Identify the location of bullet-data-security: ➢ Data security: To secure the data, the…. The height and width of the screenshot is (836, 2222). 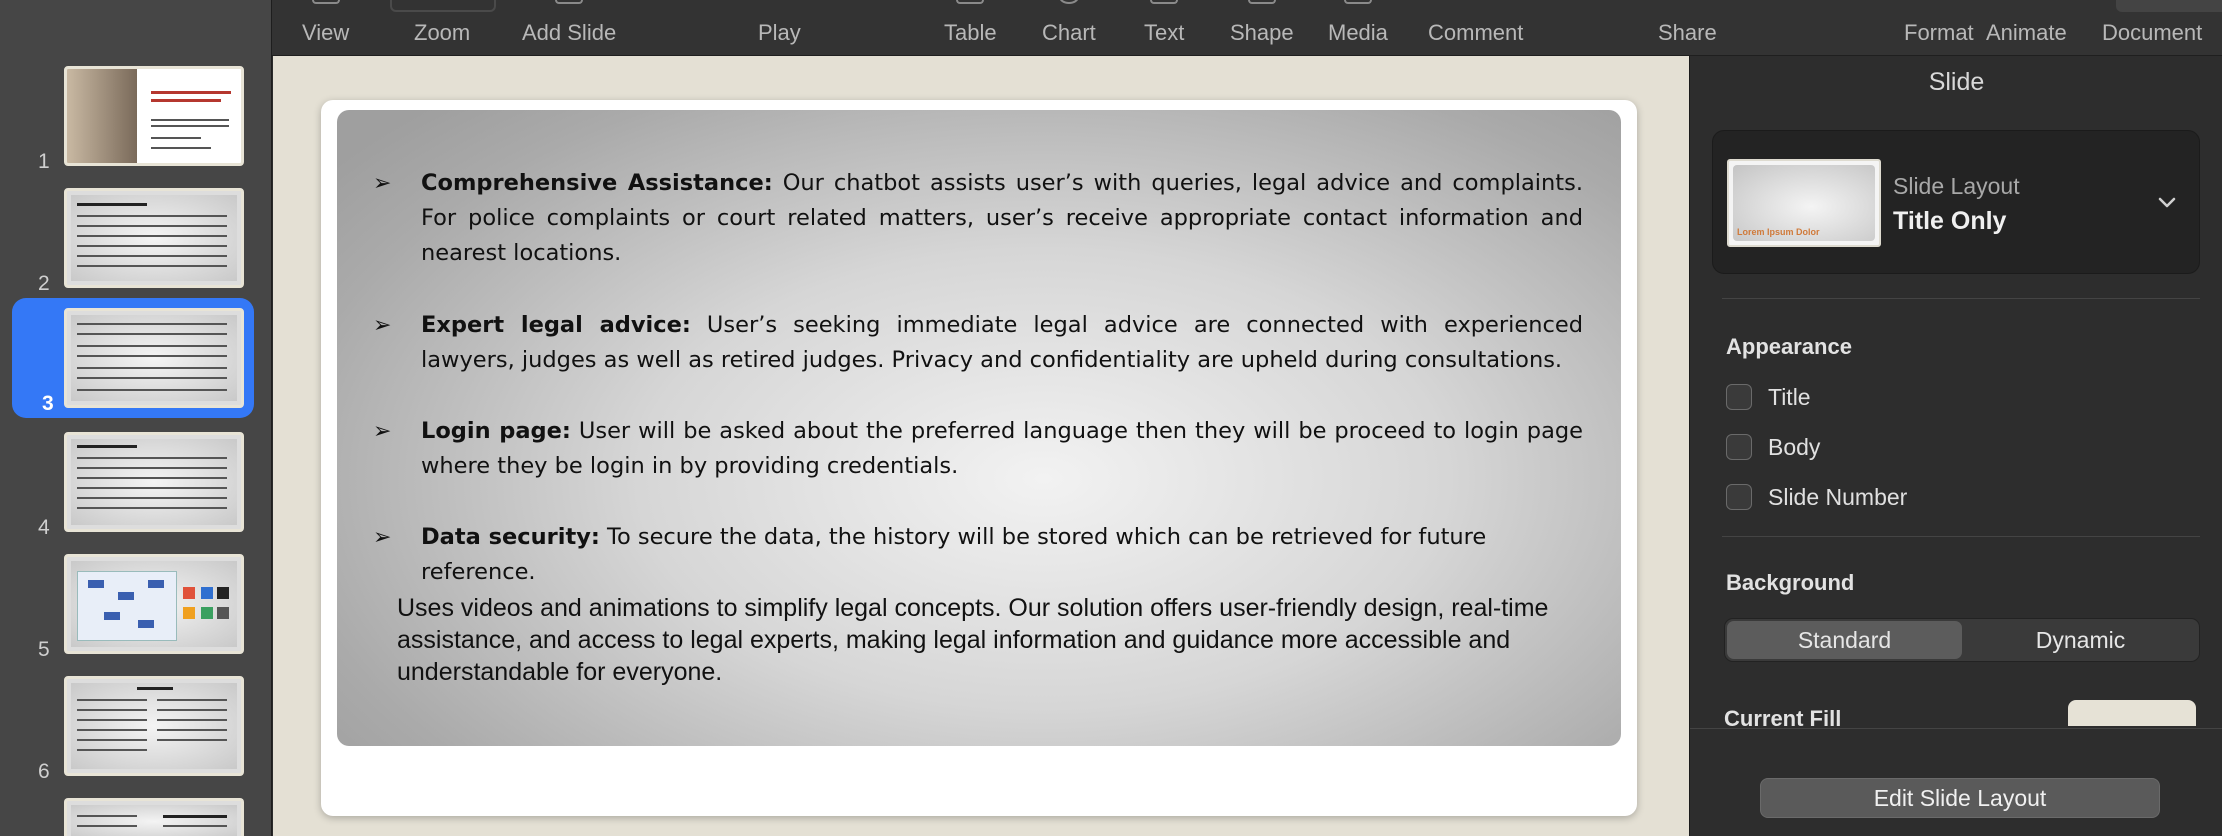
(978, 555).